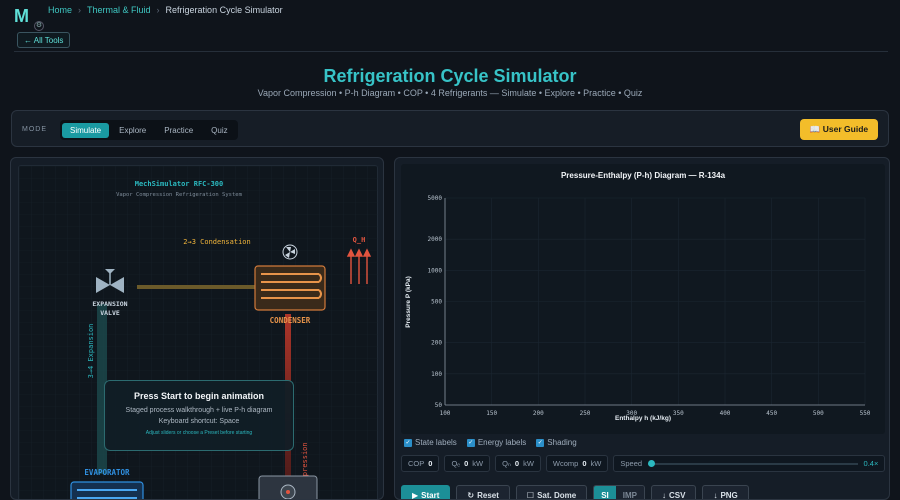 Image resolution: width=900 pixels, height=500 pixels. What do you see at coordinates (471, 495) in the screenshot?
I see `reset-icon: ↻` at bounding box center [471, 495].